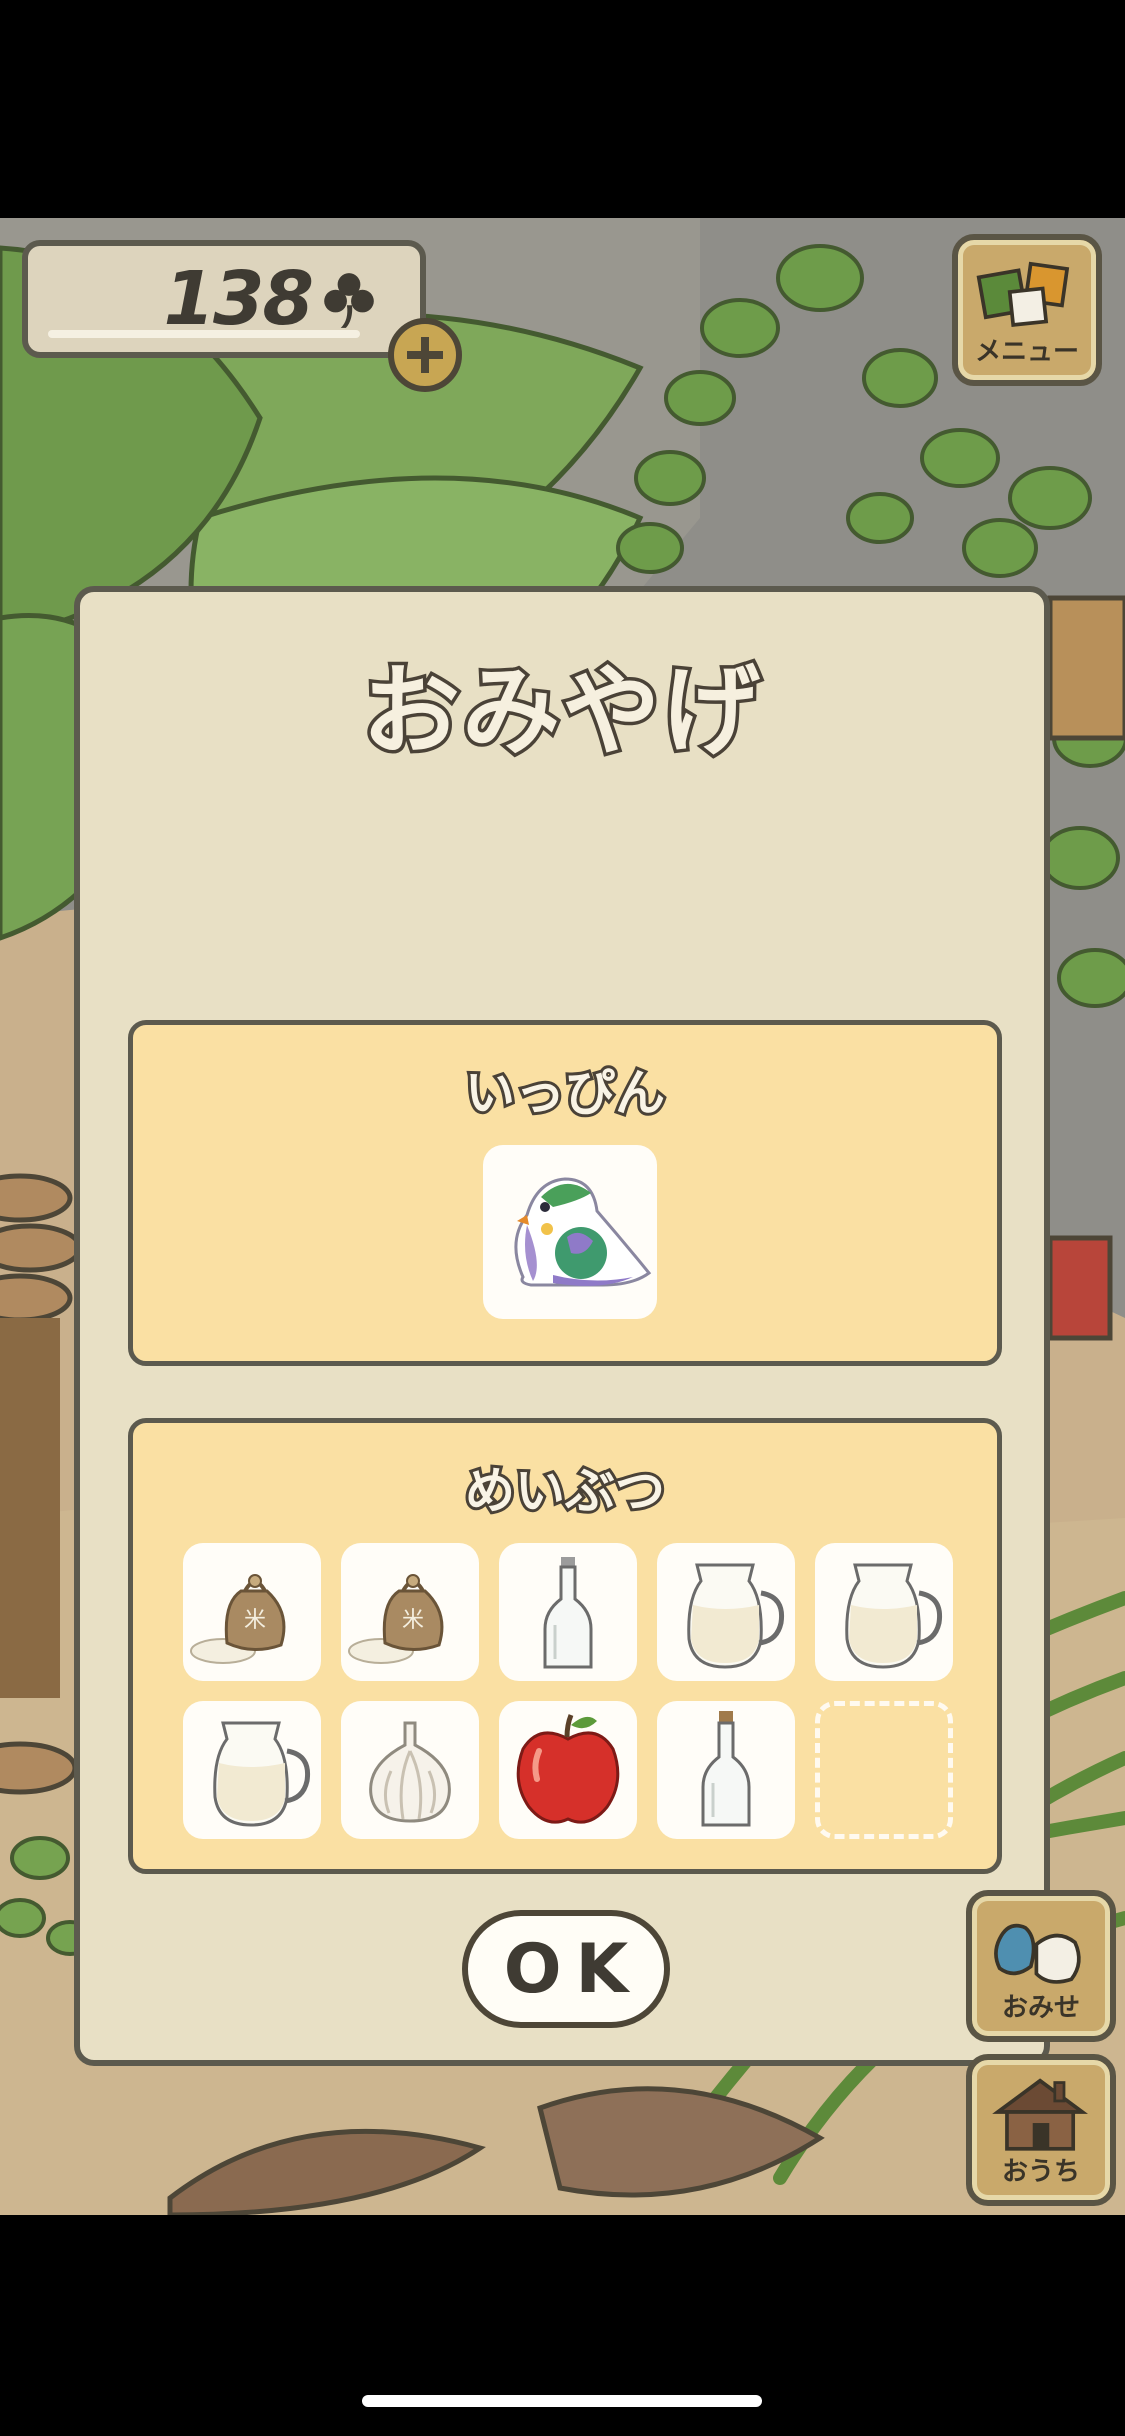  I want to click on pigeon-figurine-icon, so click(583, 1232).